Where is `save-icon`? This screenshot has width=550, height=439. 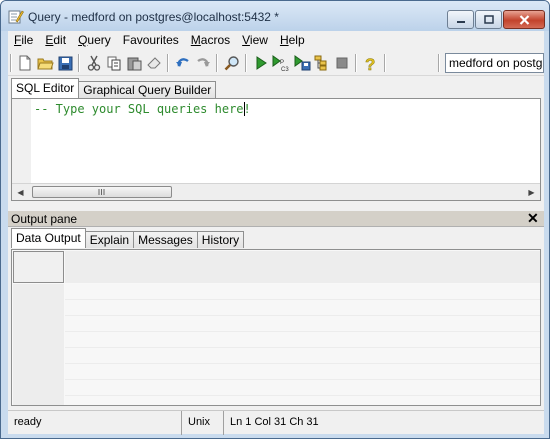 save-icon is located at coordinates (65, 63).